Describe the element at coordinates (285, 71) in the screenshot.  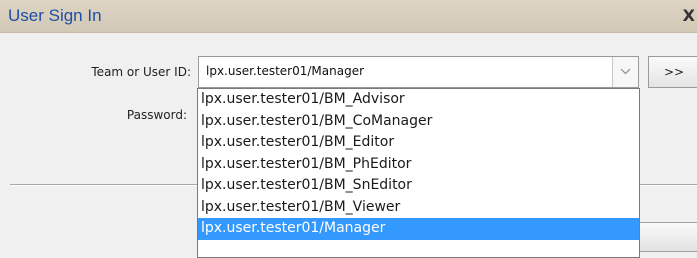
I see `combobox-value: lpx.user.tester01/Manager` at that location.